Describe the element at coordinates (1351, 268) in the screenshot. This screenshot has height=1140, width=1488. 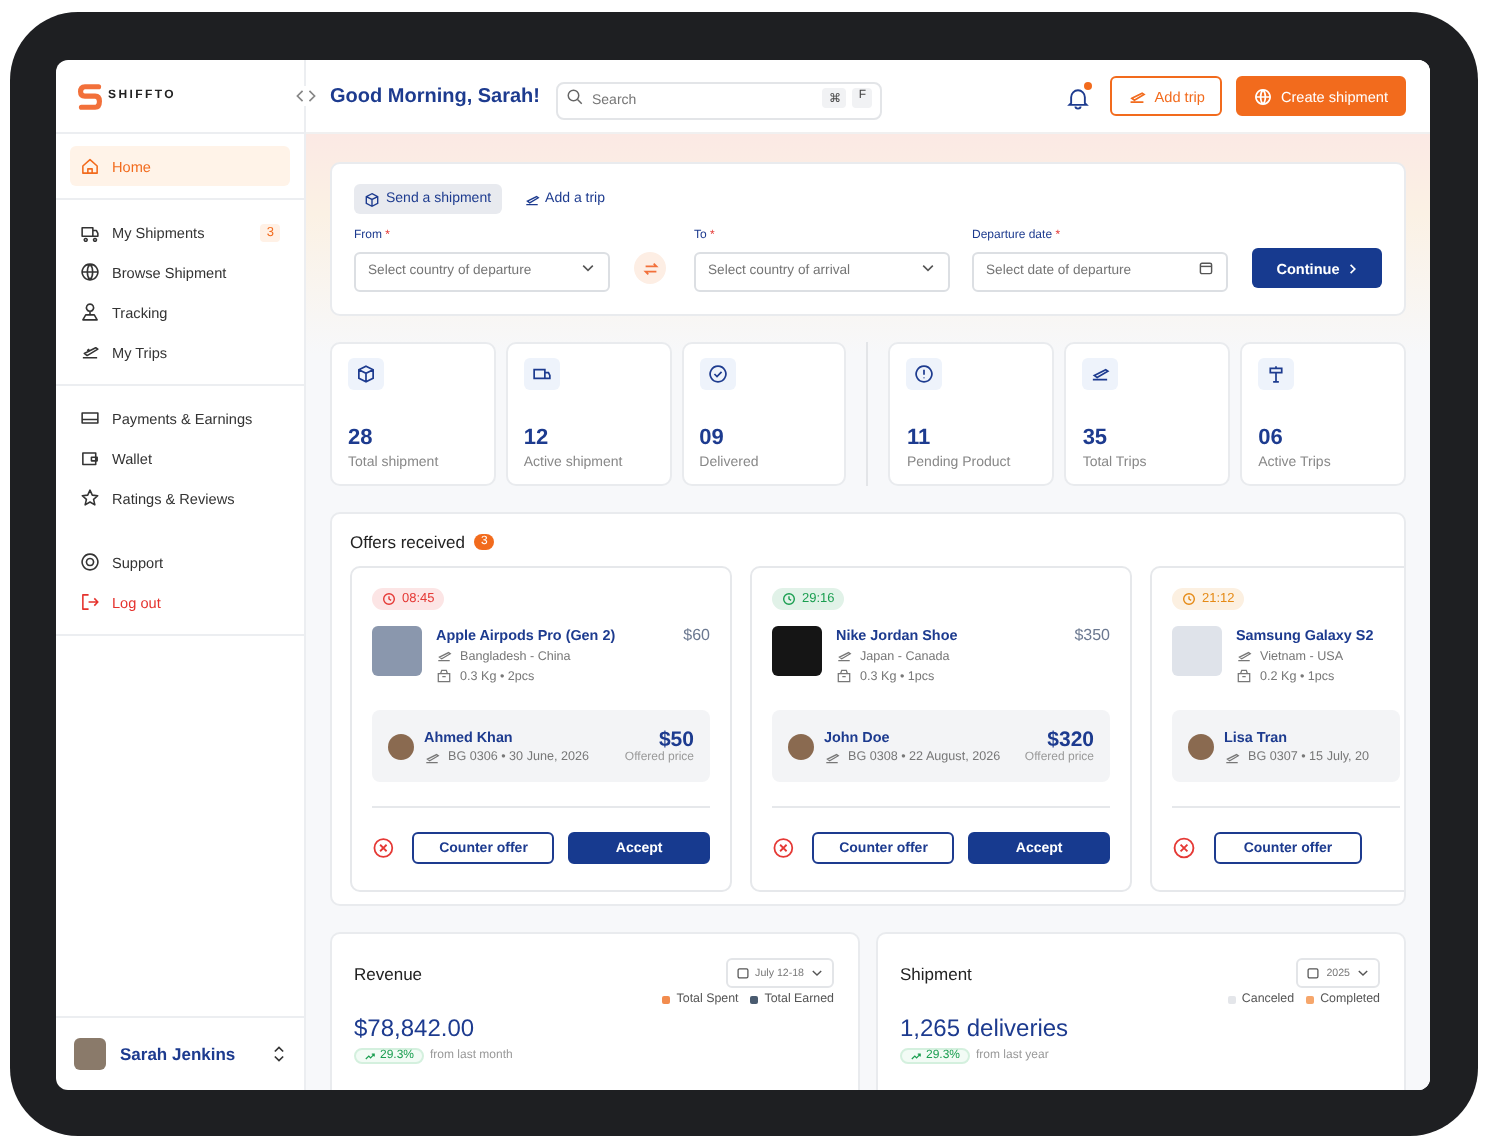
I see `chevron-right-icon` at that location.